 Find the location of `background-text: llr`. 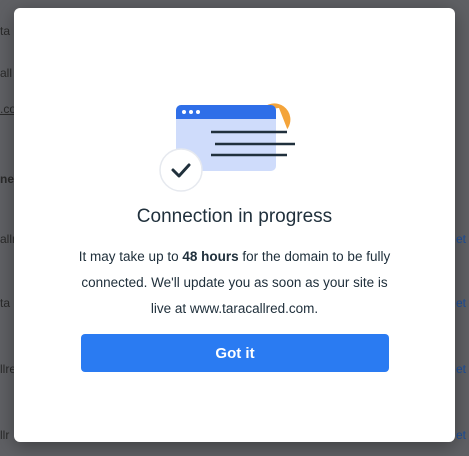

background-text: llr is located at coordinates (5, 435).